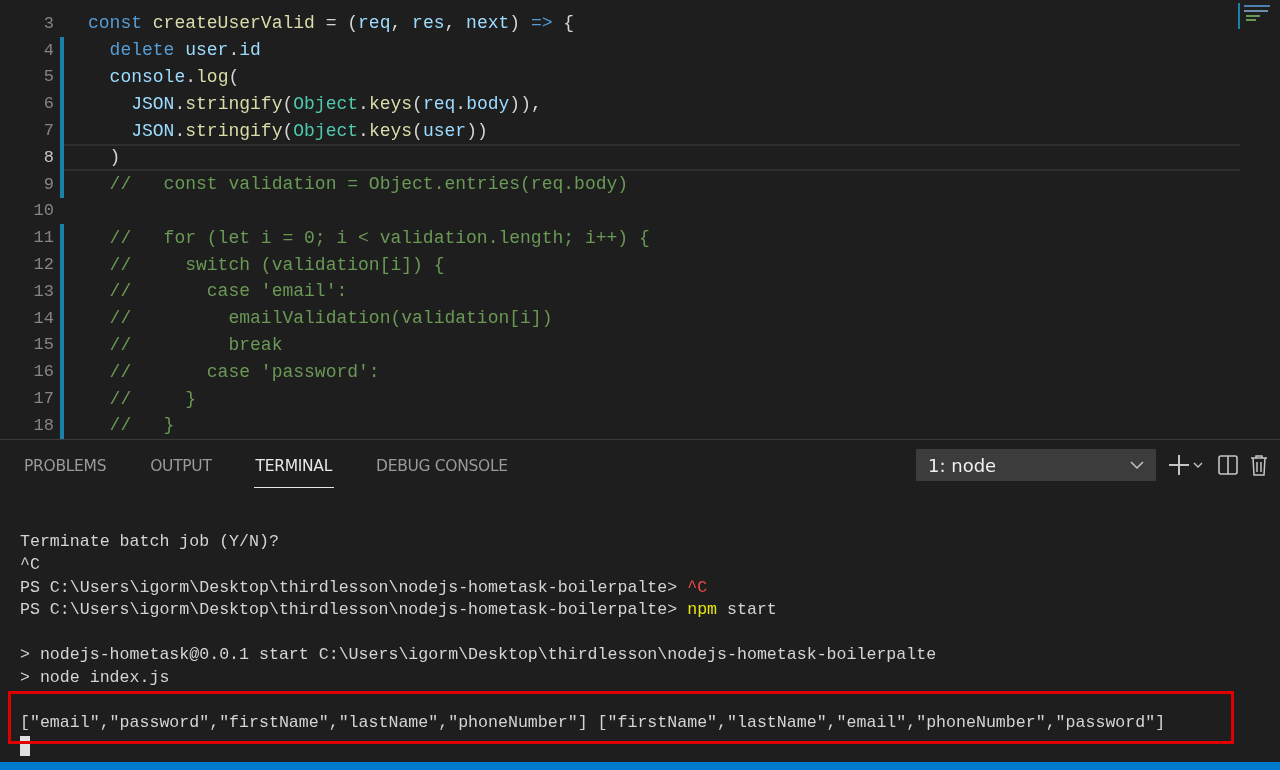 The image size is (1280, 770). What do you see at coordinates (181, 465) in the screenshot?
I see `panel-tab: OUTPUT` at bounding box center [181, 465].